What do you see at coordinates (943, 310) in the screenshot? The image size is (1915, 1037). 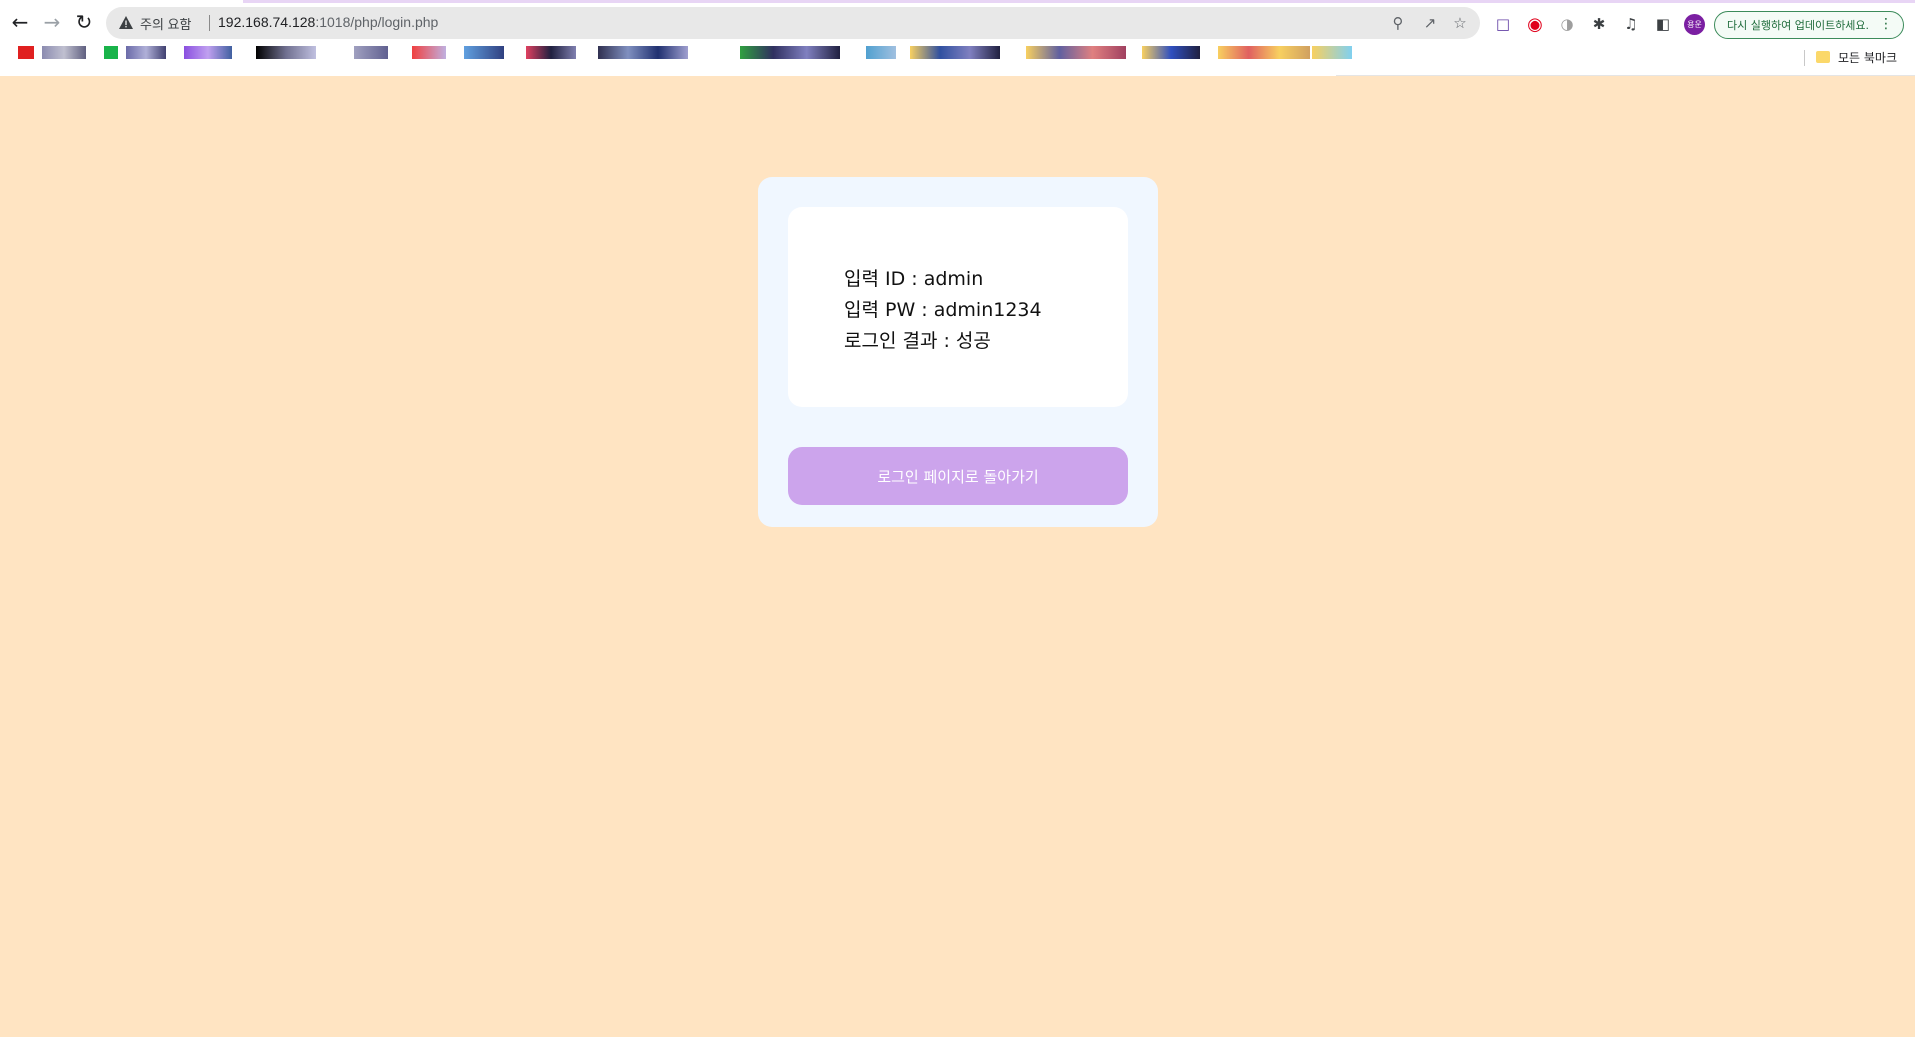 I see `input-pw-text: 입력 PW : admin1234` at bounding box center [943, 310].